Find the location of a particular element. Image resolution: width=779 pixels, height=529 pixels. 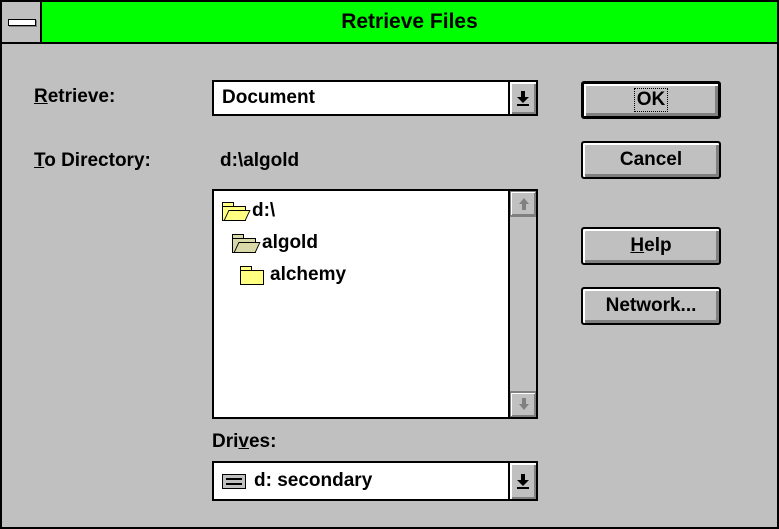

tree-item-algold: algold is located at coordinates (275, 243).